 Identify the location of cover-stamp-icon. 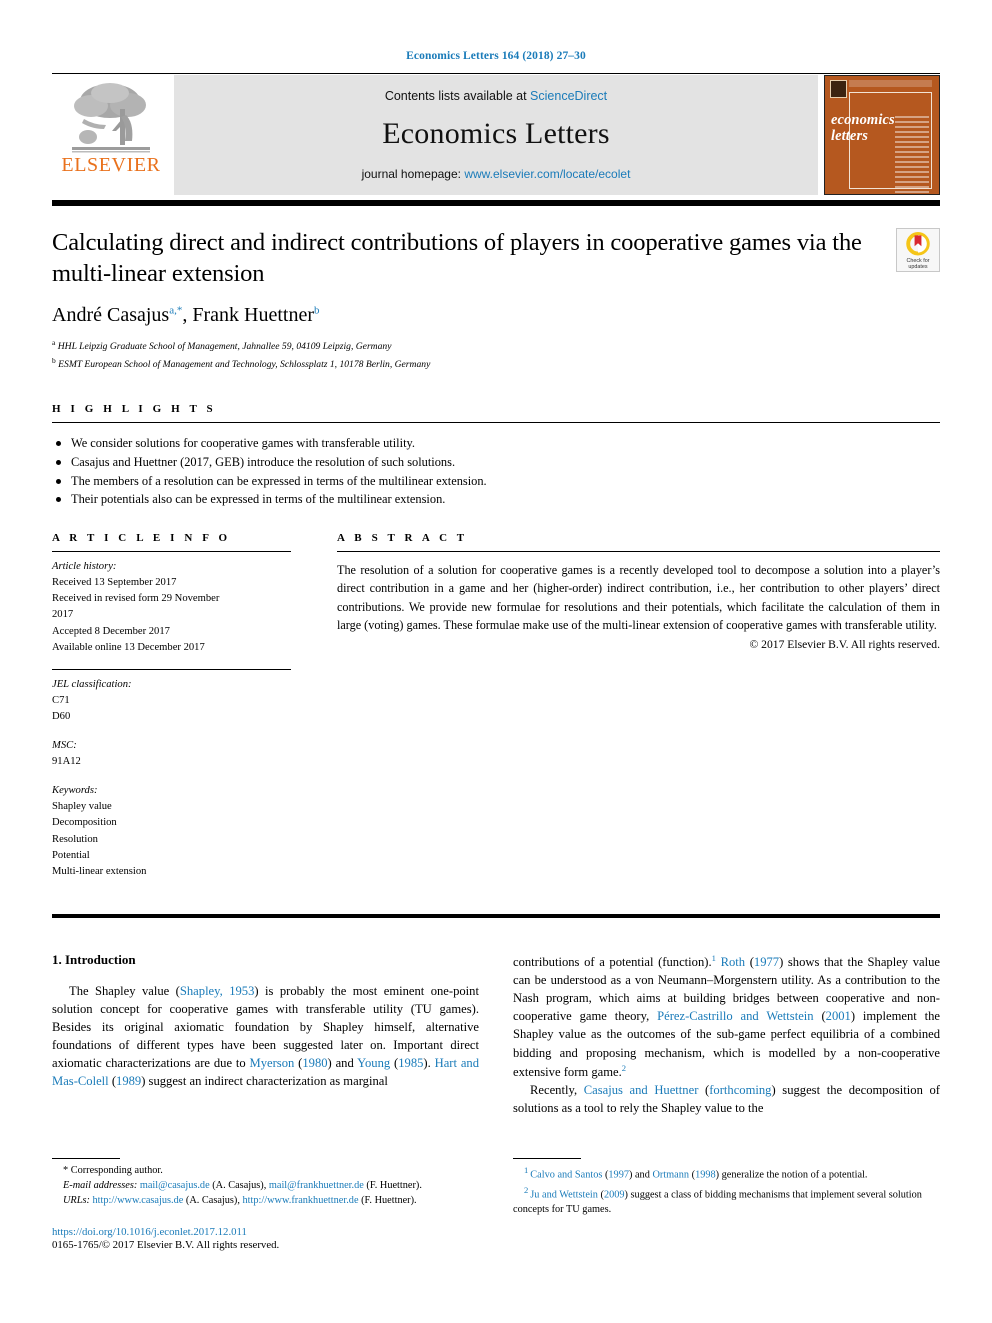
(838, 89).